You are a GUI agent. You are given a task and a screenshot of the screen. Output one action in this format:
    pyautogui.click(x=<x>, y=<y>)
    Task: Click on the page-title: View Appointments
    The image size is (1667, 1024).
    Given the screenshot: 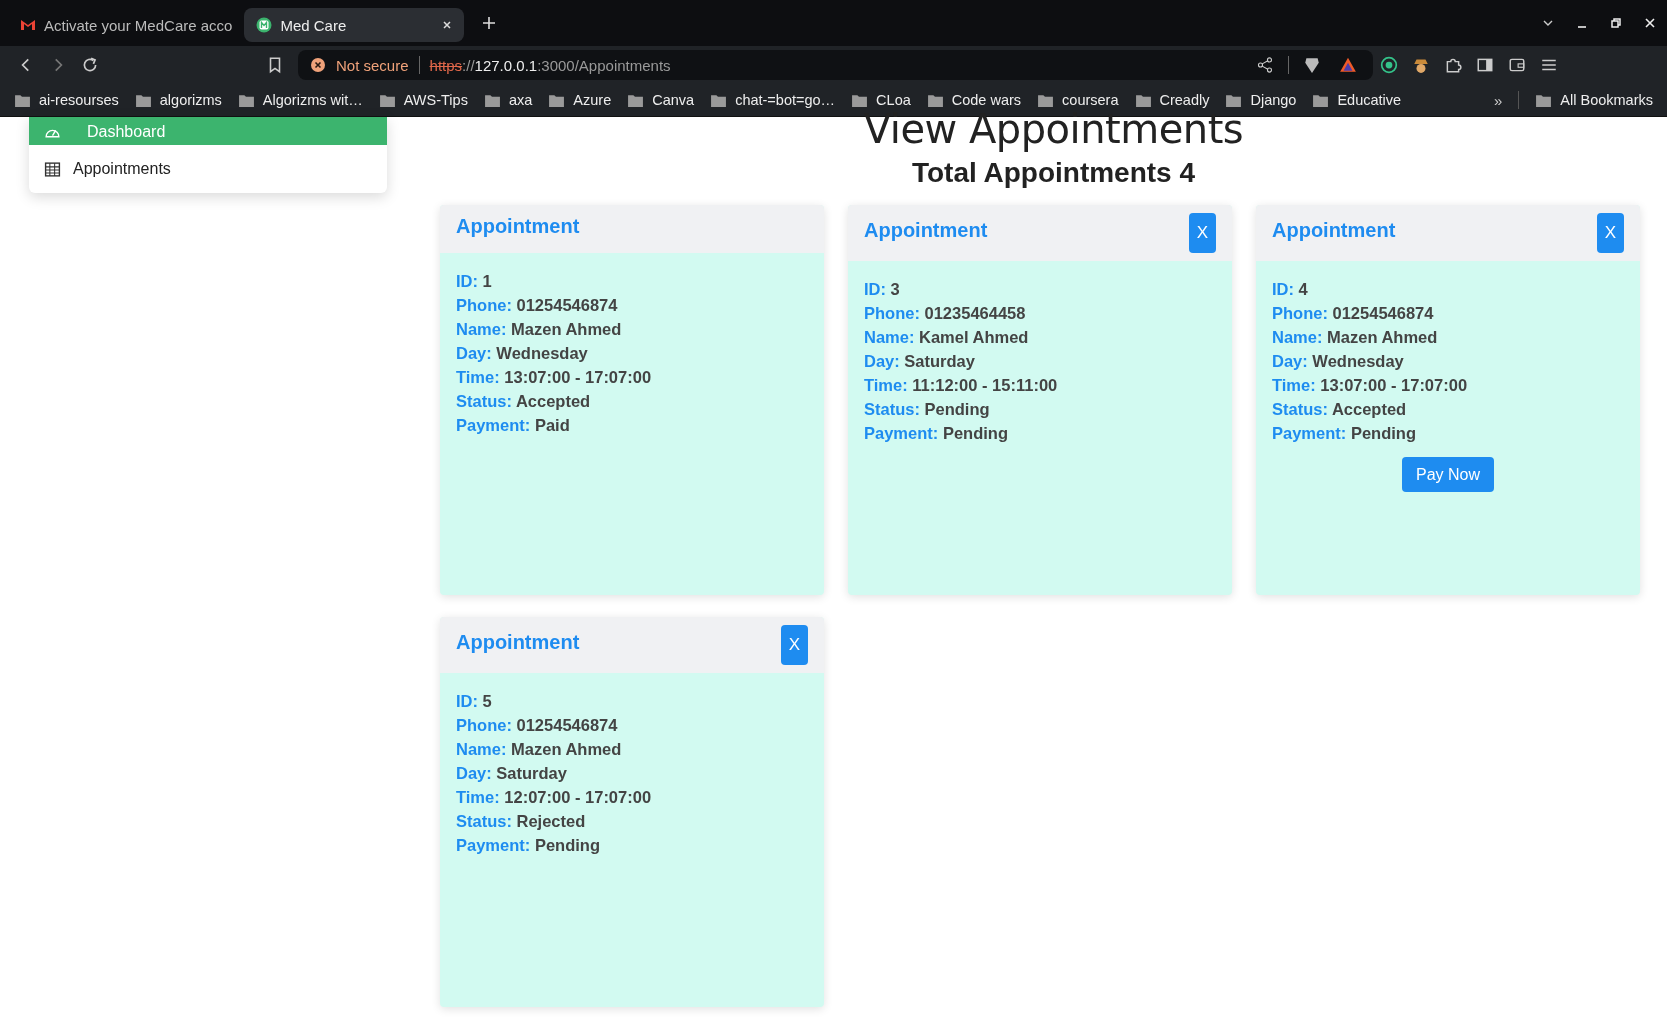 What is the action you would take?
    pyautogui.click(x=1053, y=129)
    